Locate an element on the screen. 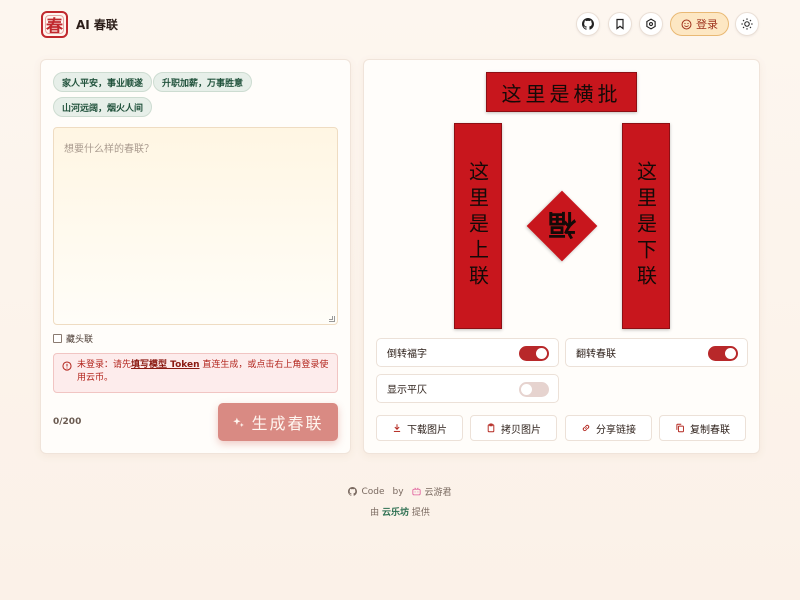 This screenshot has height=600, width=800. settings-button is located at coordinates (651, 24).